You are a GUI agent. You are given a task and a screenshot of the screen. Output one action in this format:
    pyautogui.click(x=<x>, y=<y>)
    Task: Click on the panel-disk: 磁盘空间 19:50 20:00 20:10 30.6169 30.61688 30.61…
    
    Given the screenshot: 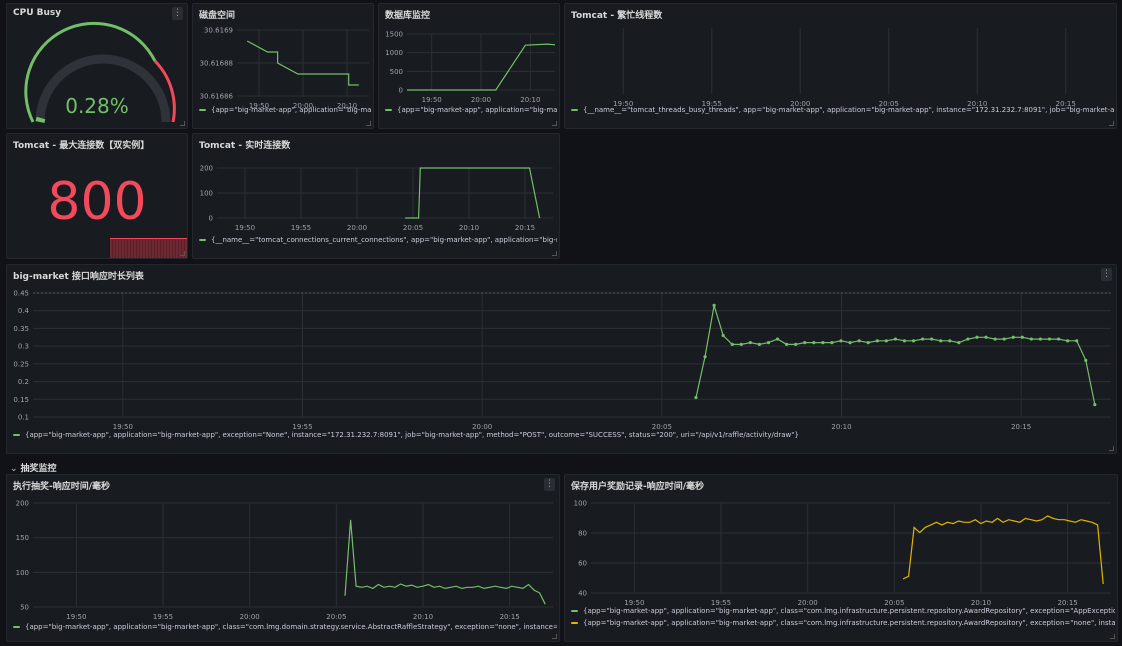 What is the action you would take?
    pyautogui.click(x=283, y=66)
    